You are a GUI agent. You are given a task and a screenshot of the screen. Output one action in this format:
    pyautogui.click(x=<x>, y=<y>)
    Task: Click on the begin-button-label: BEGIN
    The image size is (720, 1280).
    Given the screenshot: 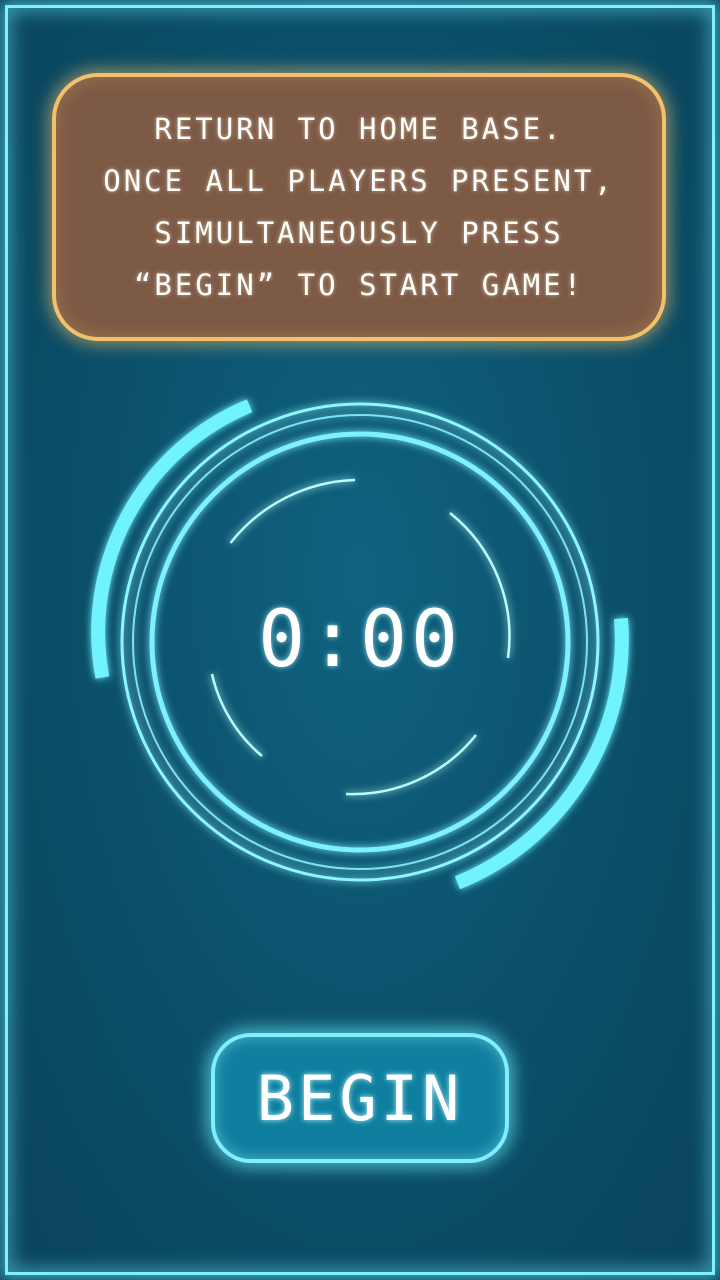 What is the action you would take?
    pyautogui.click(x=360, y=1098)
    